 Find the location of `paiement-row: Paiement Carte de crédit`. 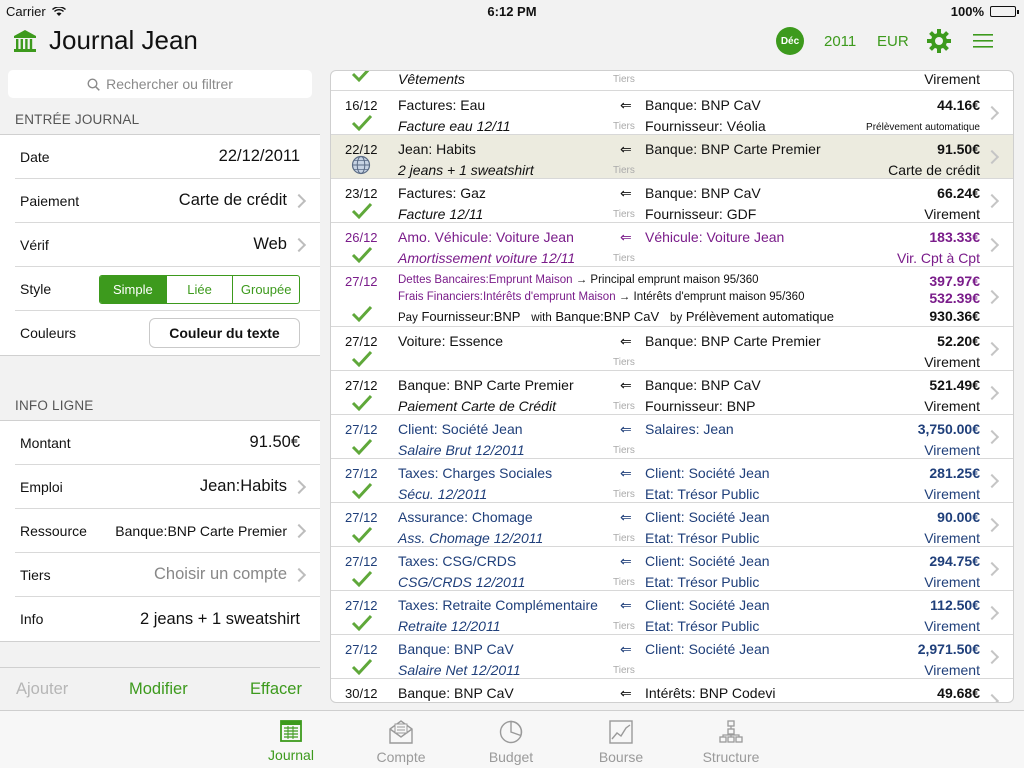

paiement-row: Paiement Carte de crédit is located at coordinates (167, 201).